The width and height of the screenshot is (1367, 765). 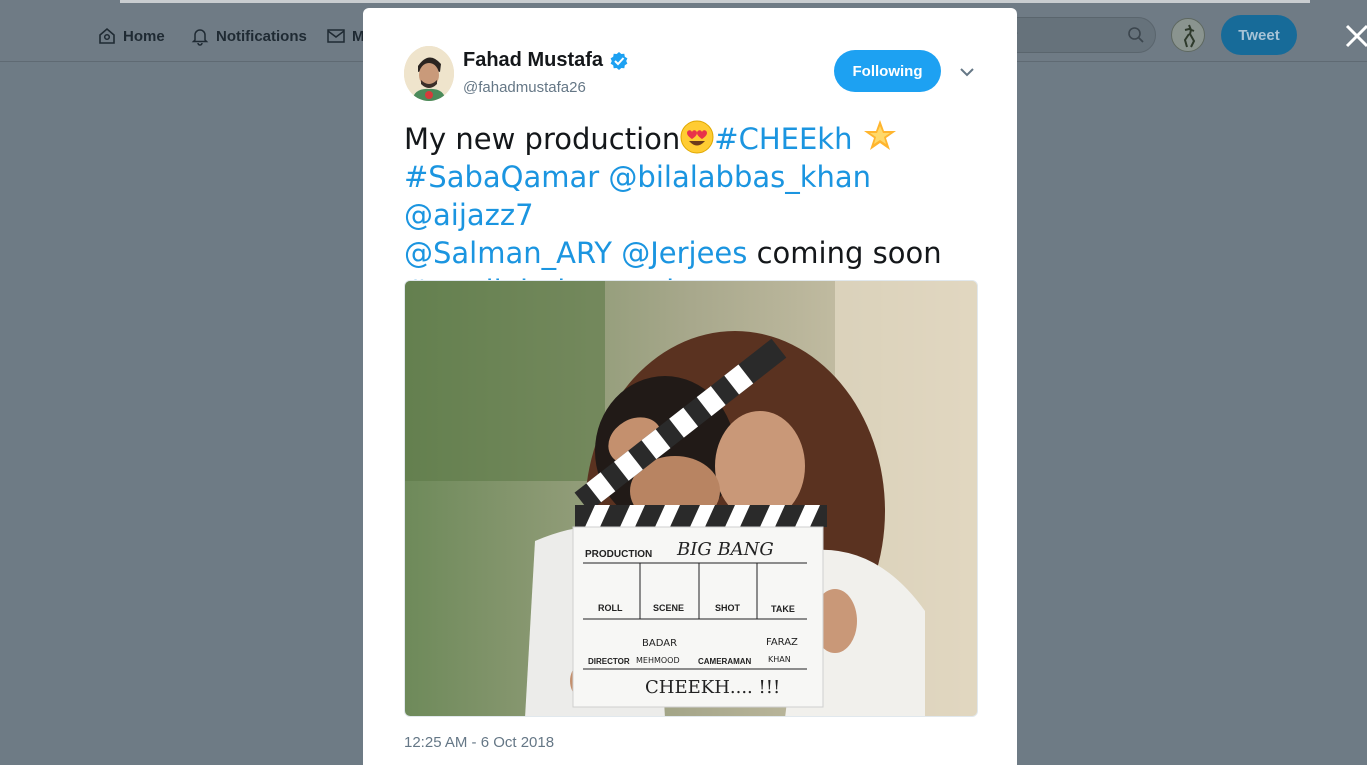 What do you see at coordinates (887, 71) in the screenshot?
I see `following-button: Following` at bounding box center [887, 71].